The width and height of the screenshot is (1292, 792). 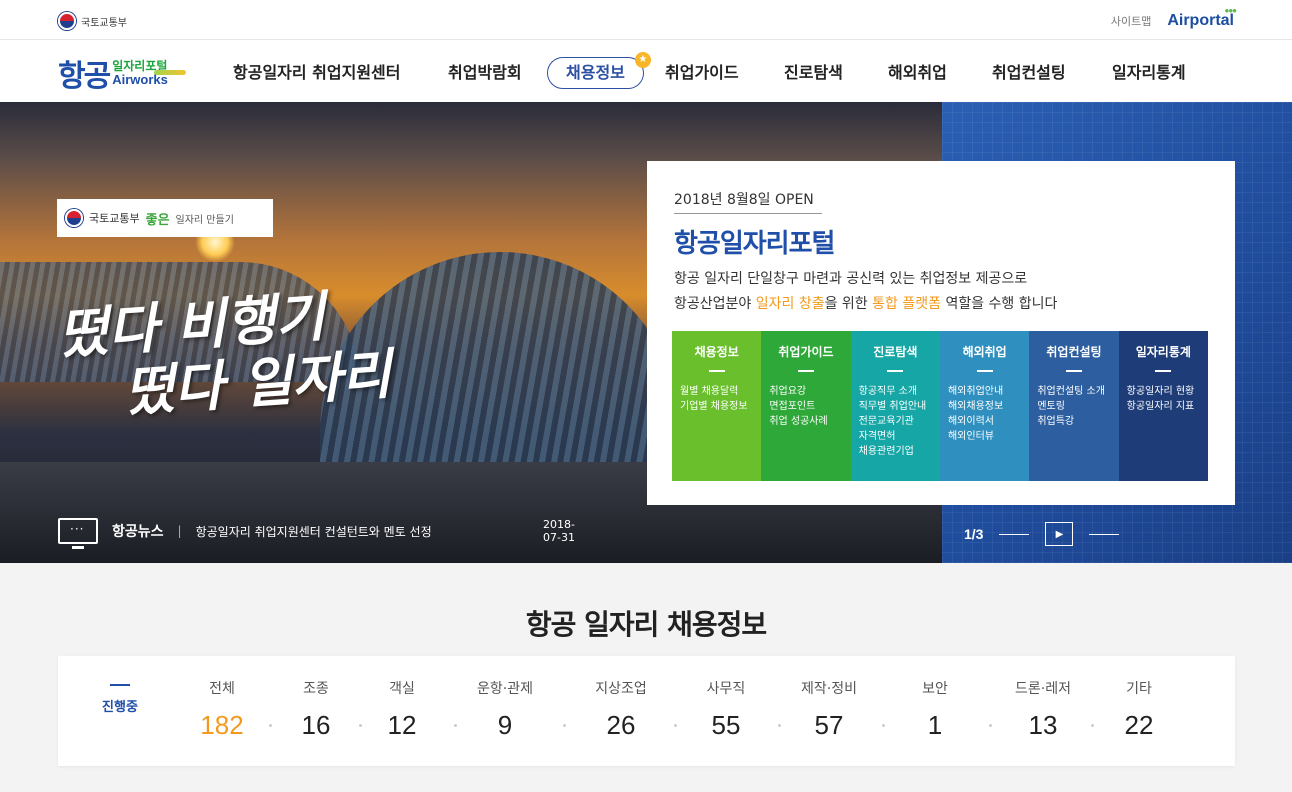 I want to click on desc-line2-b: 을 위한, so click(x=848, y=304).